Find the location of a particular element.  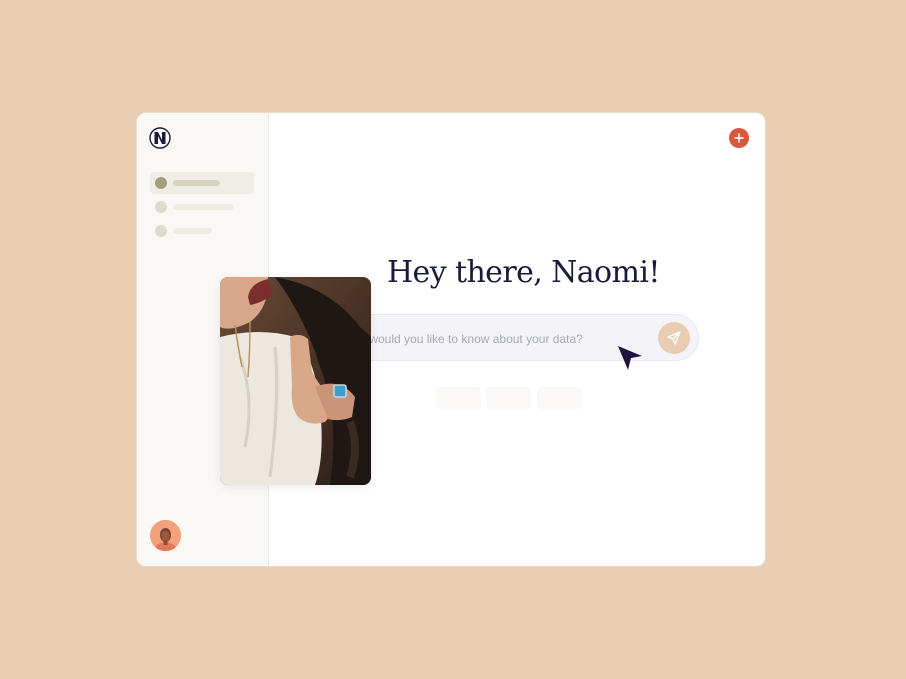

add-button is located at coordinates (739, 138).